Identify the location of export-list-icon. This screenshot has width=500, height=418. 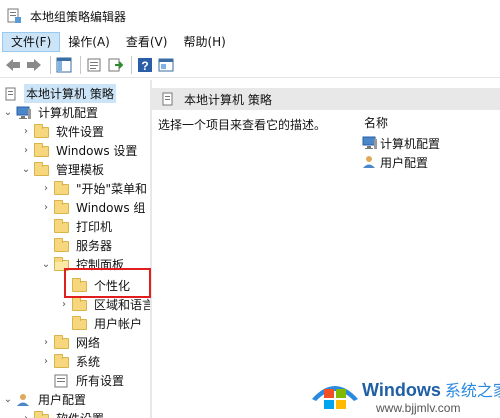
(115, 65).